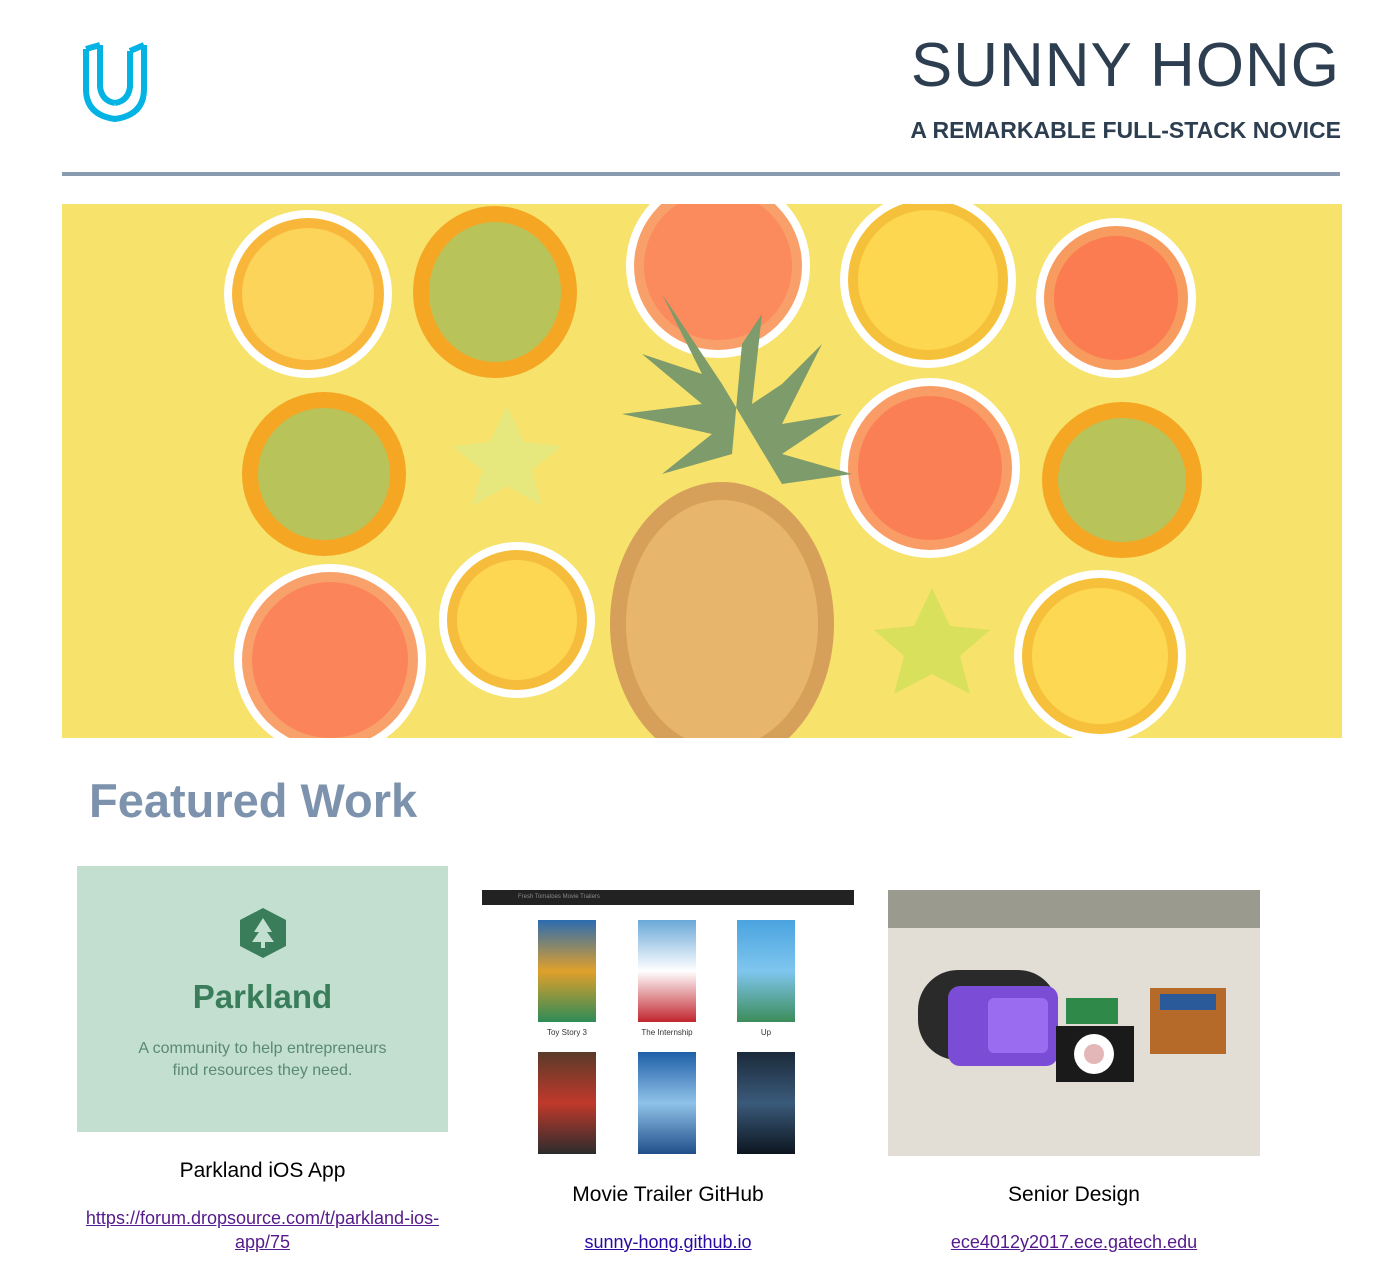 Image resolution: width=1382 pixels, height=1282 pixels. I want to click on movie-caption: Toy Story 3, so click(566, 1032).